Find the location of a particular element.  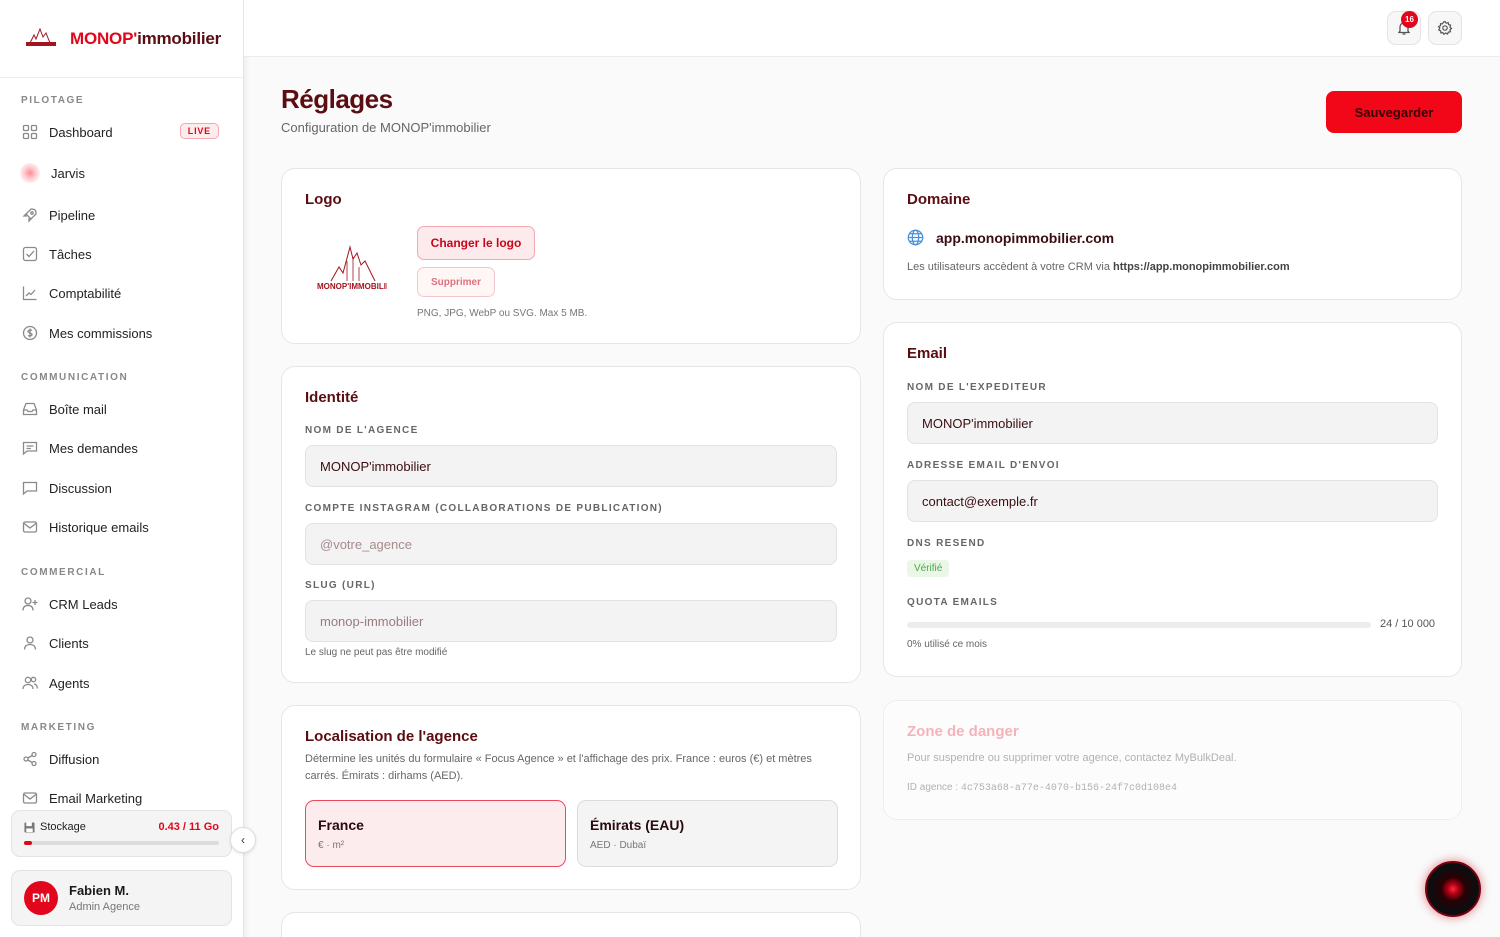

svg-text: MONOP'IMMOBILIER is located at coordinates (352, 286).